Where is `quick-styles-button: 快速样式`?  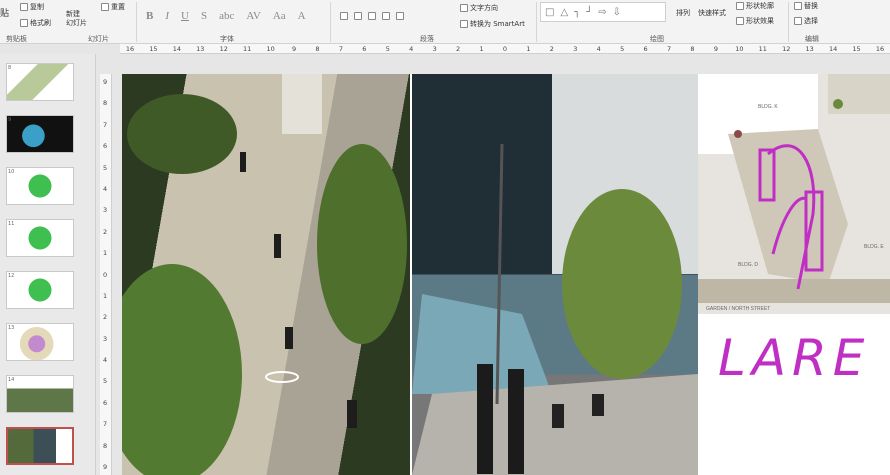
quick-styles-button: 快速样式 is located at coordinates (712, 13).